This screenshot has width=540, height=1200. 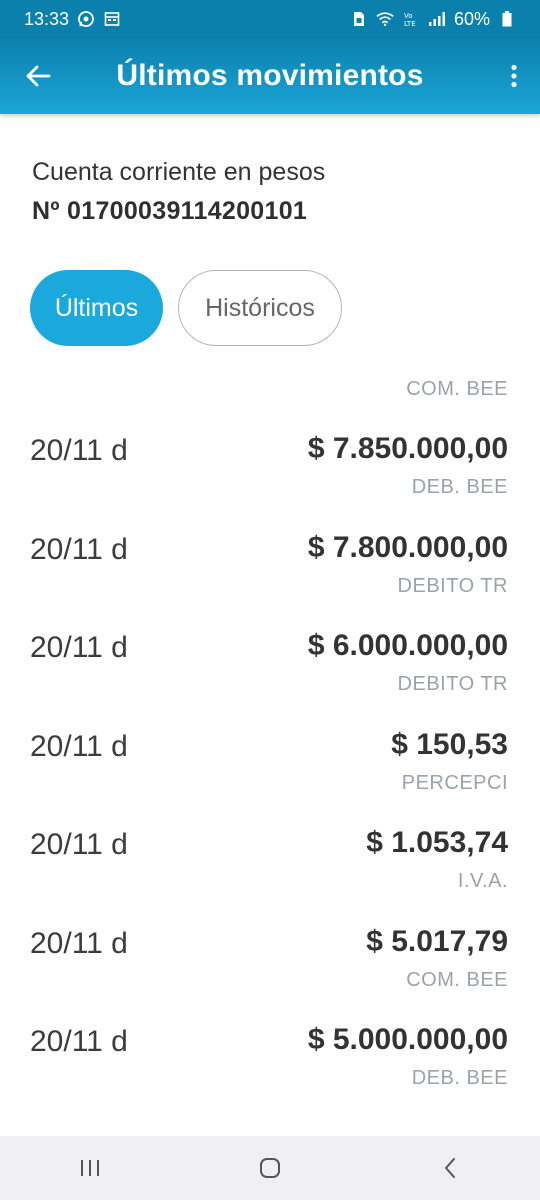 What do you see at coordinates (407, 448) in the screenshot?
I see `movement-amount: $ 7.850.000,00` at bounding box center [407, 448].